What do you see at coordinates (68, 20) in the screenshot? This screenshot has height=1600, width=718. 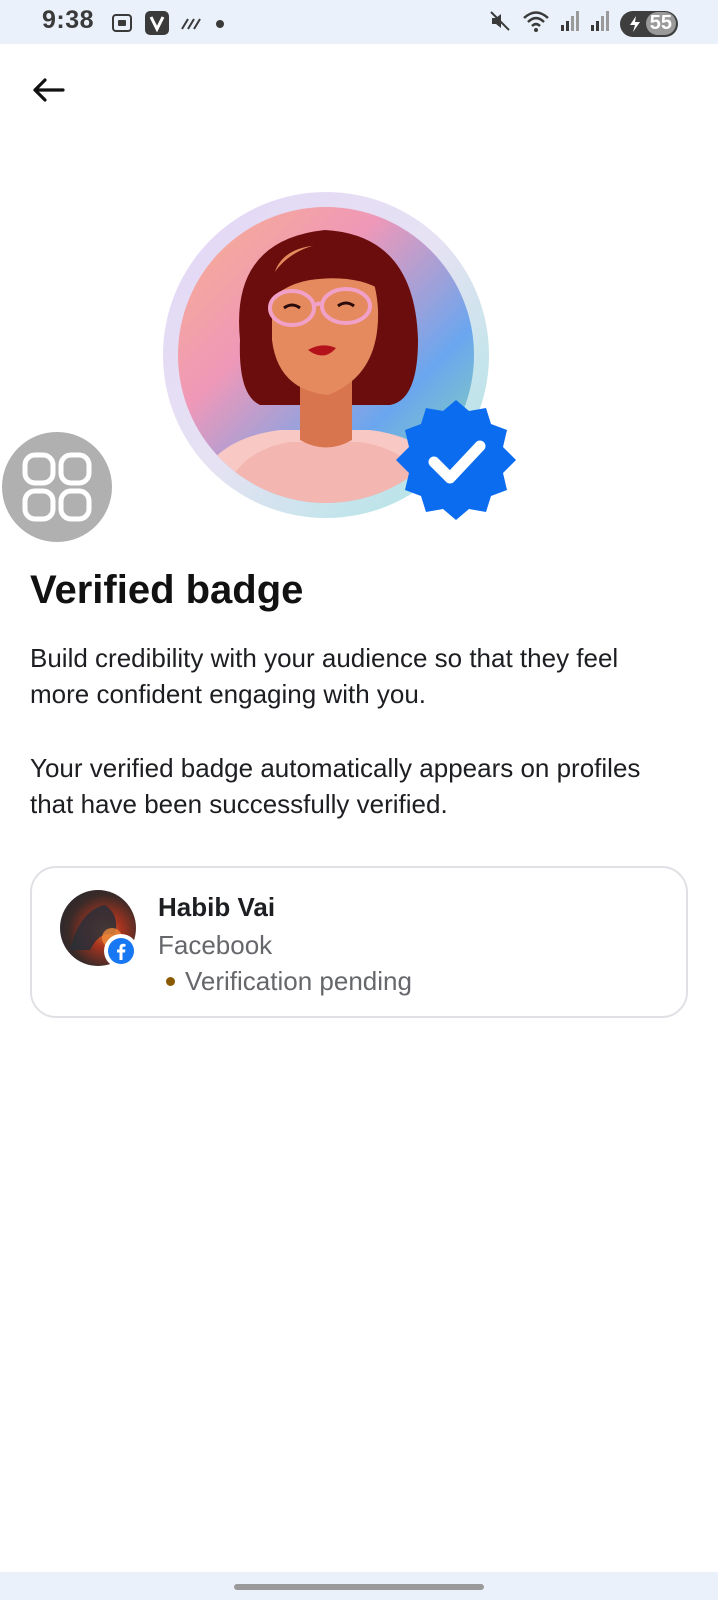 I see `status-time: 9:38` at bounding box center [68, 20].